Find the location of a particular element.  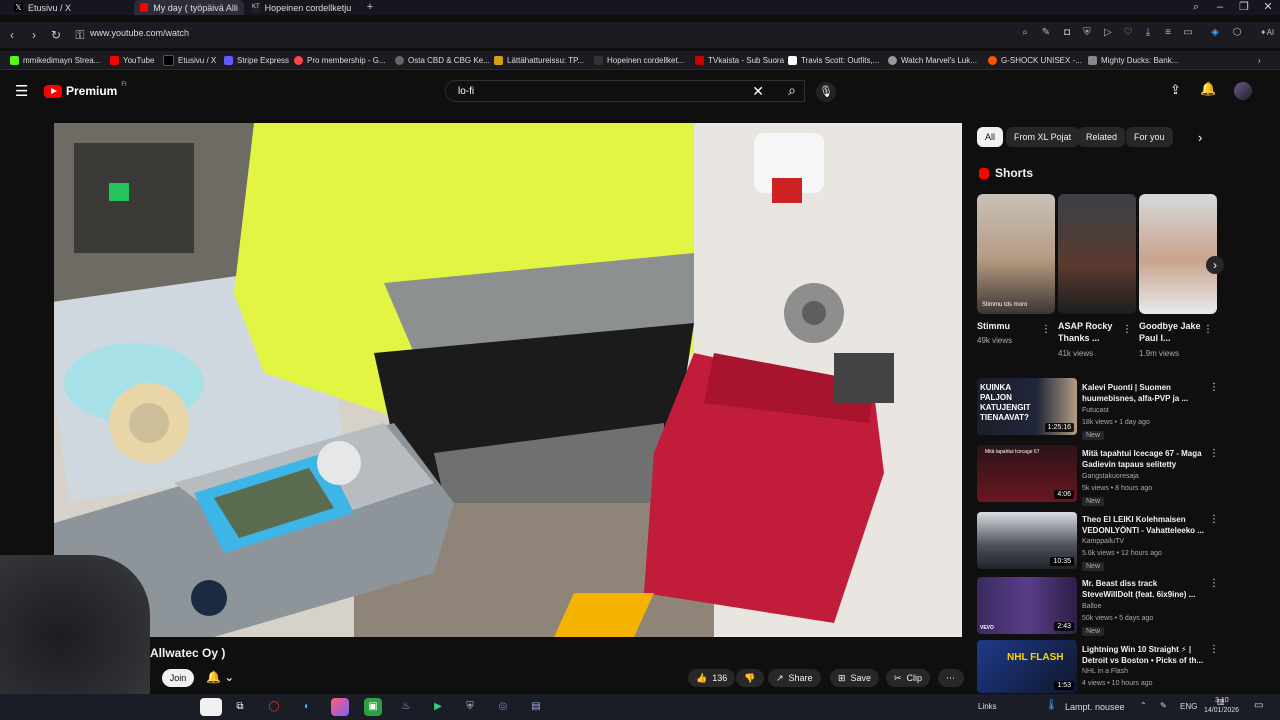

bookmark-item: Stripe Express is located at coordinates (256, 60).